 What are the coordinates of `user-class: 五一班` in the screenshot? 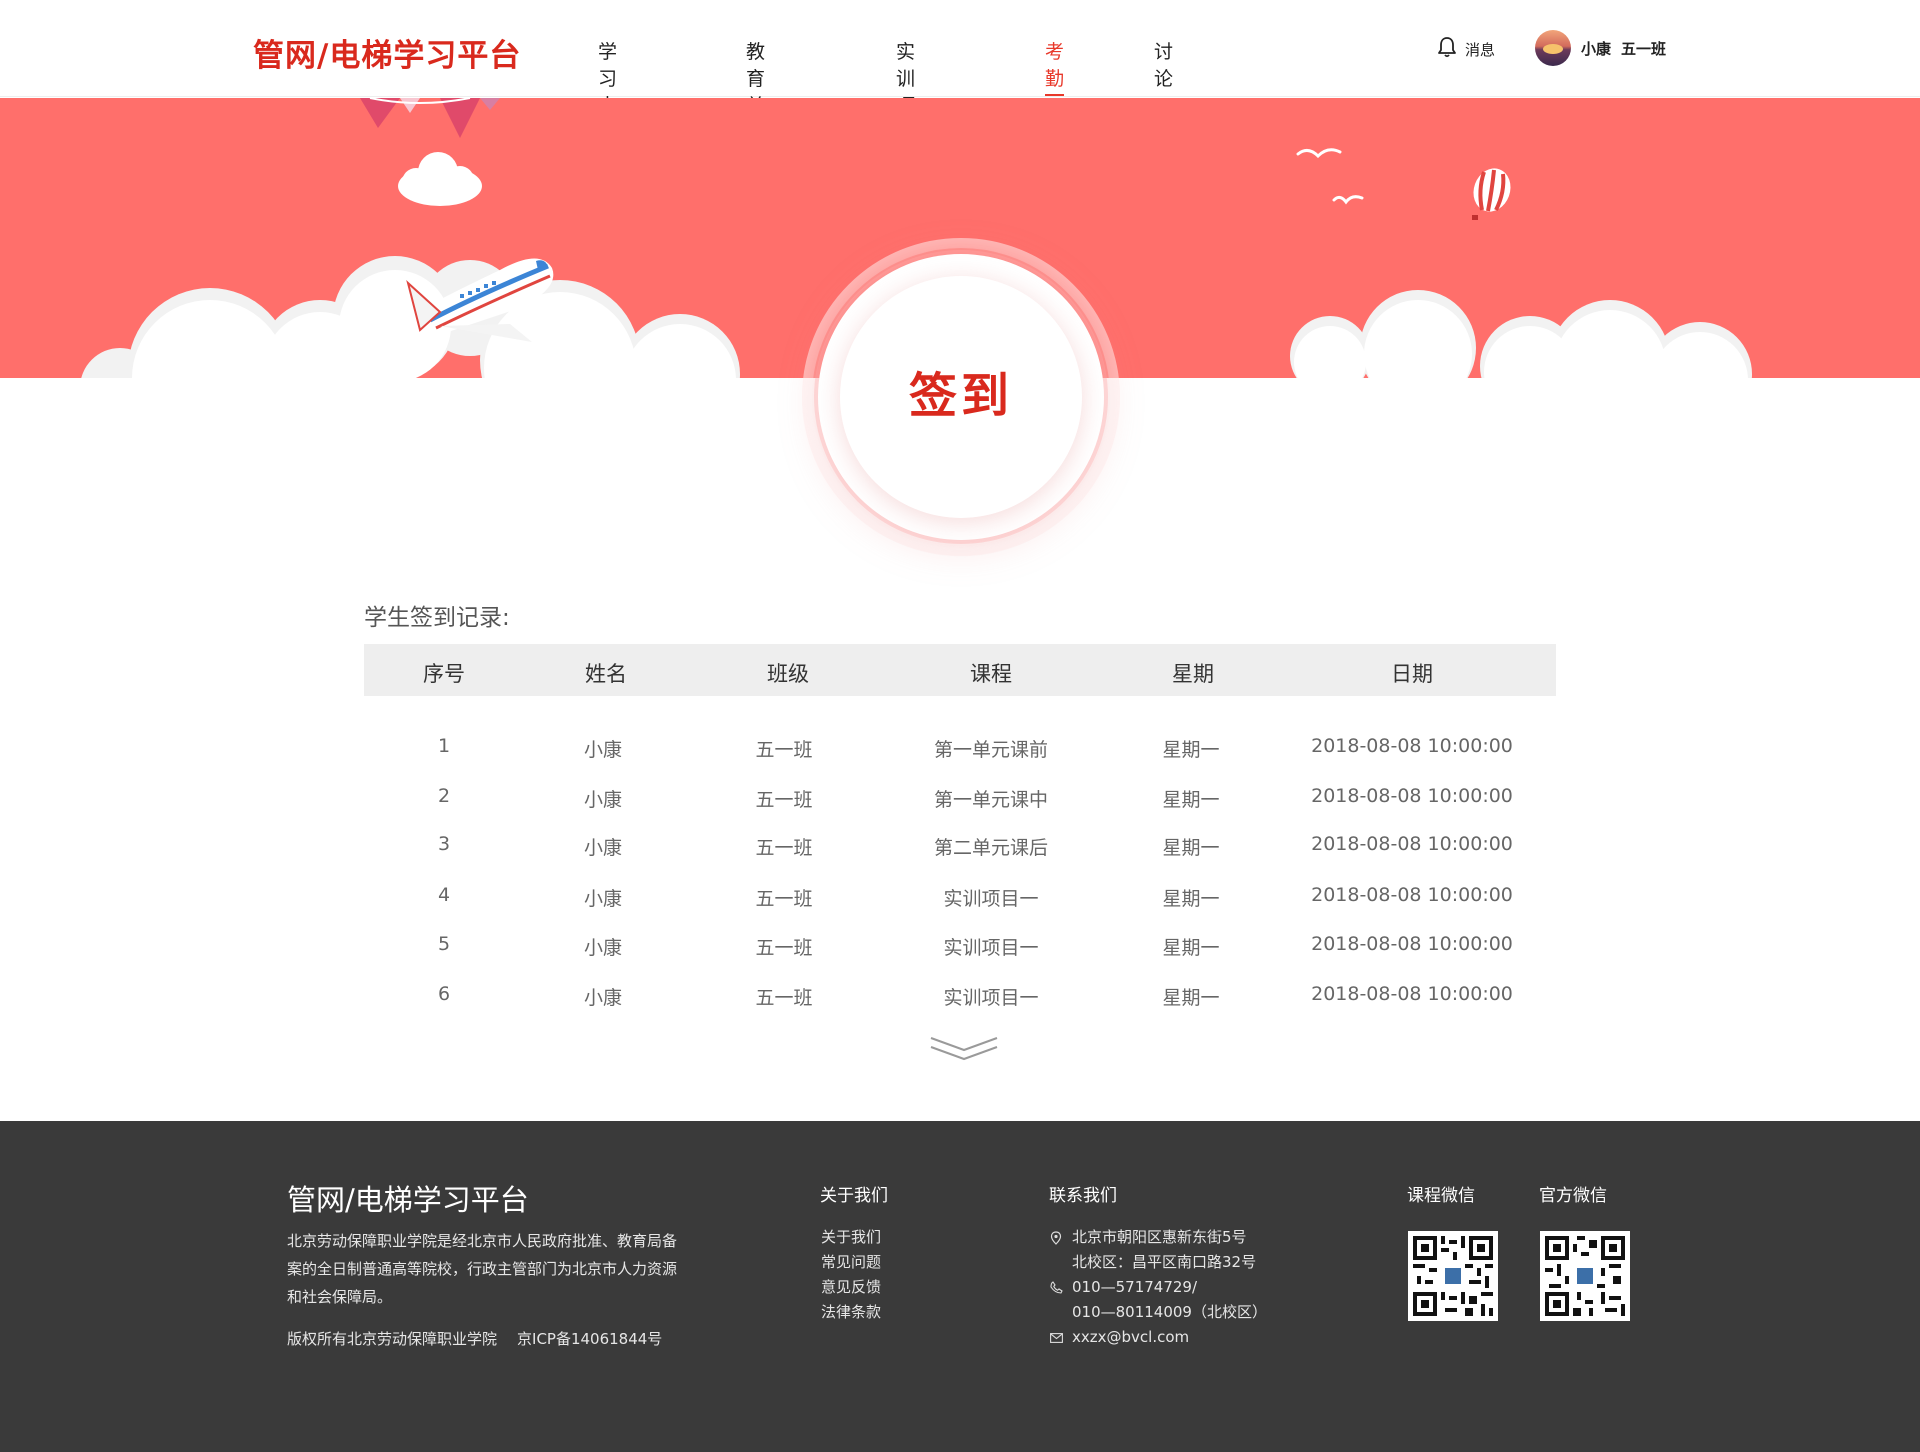 It's located at (1644, 48).